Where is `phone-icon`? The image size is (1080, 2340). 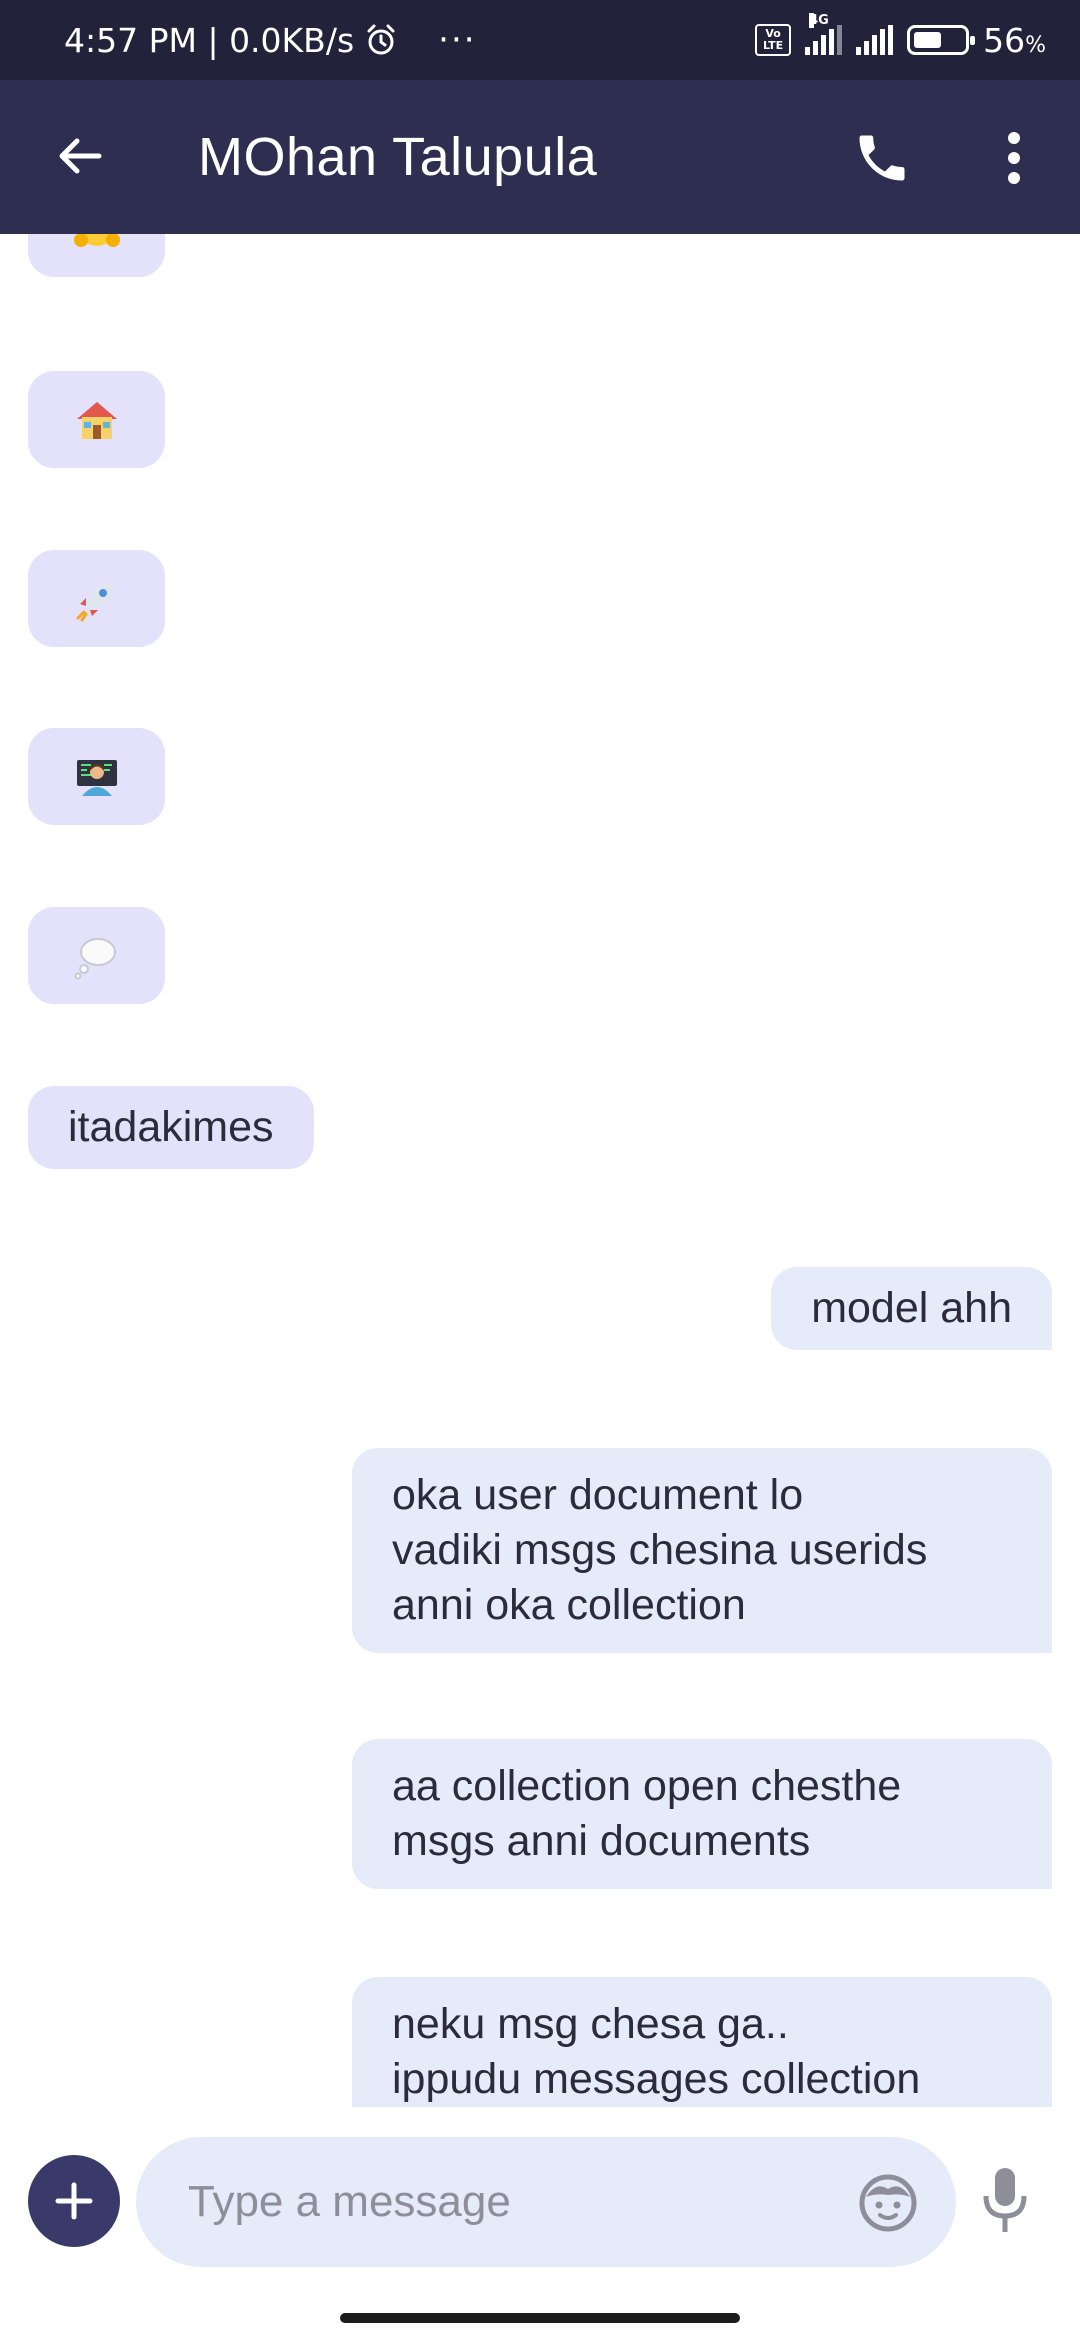 phone-icon is located at coordinates (882, 158).